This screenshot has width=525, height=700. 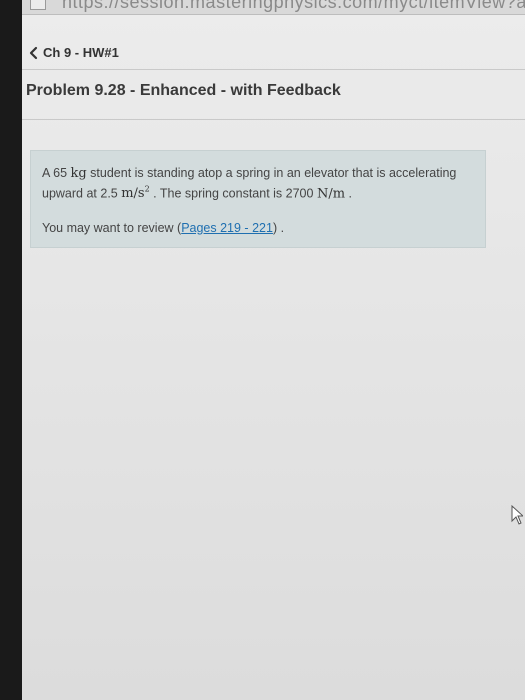 I want to click on breadcrumb-back-link: Ch 9 - HW#1, so click(x=73, y=52).